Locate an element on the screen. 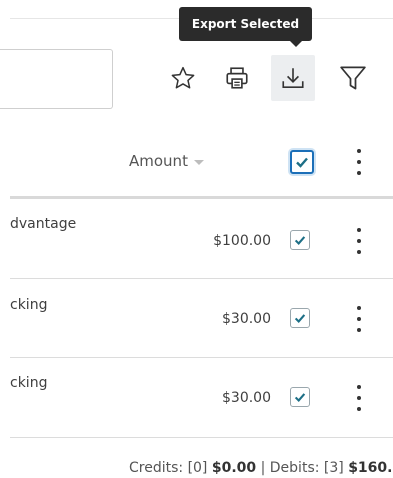 The image size is (393, 478). download-icon is located at coordinates (293, 78).